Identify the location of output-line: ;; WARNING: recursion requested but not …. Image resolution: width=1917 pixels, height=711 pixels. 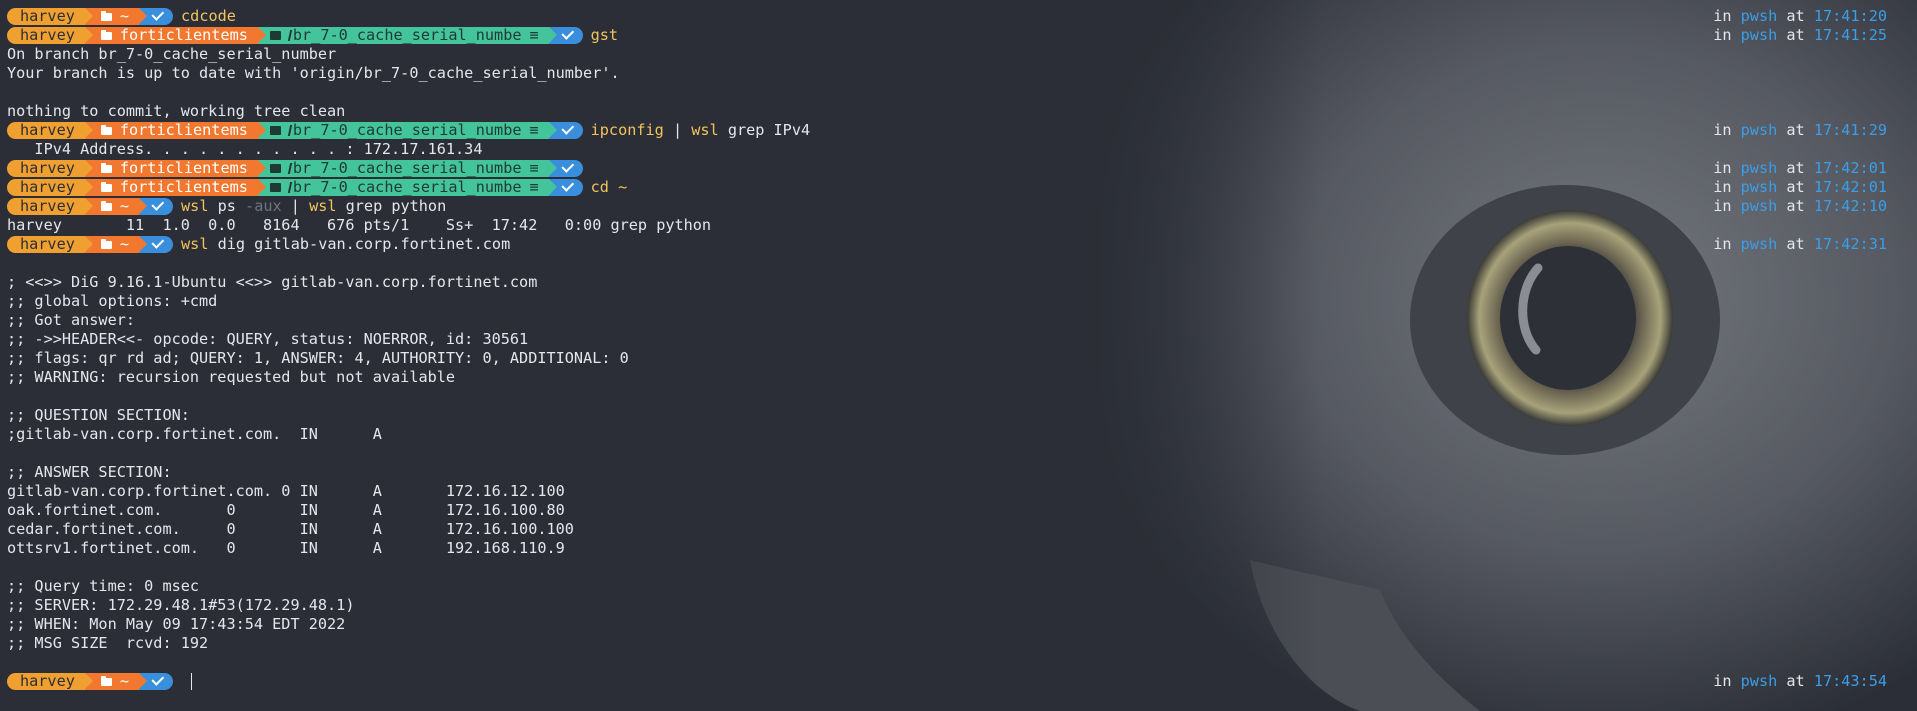
(231, 377).